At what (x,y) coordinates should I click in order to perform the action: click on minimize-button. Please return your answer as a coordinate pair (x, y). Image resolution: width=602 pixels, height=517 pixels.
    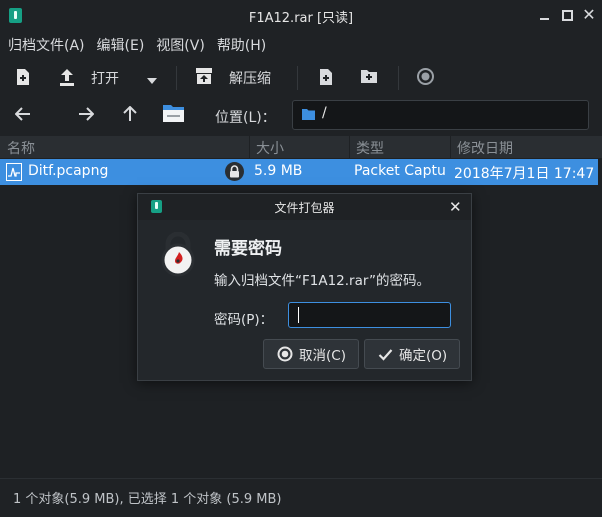
    Looking at the image, I should click on (545, 15).